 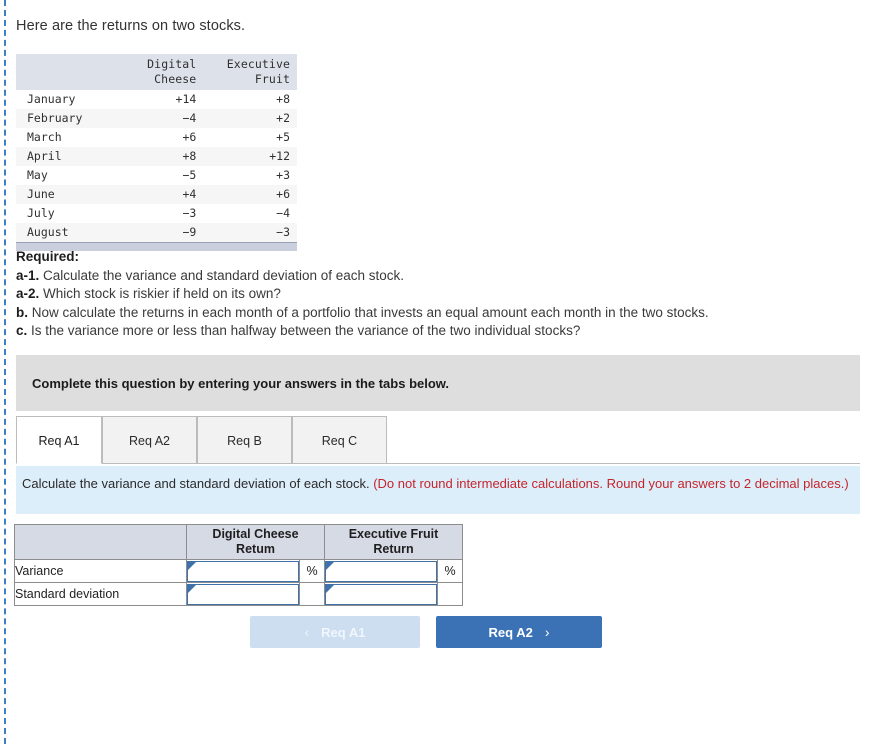 I want to click on required-heading-text: Required:, so click(x=48, y=256).